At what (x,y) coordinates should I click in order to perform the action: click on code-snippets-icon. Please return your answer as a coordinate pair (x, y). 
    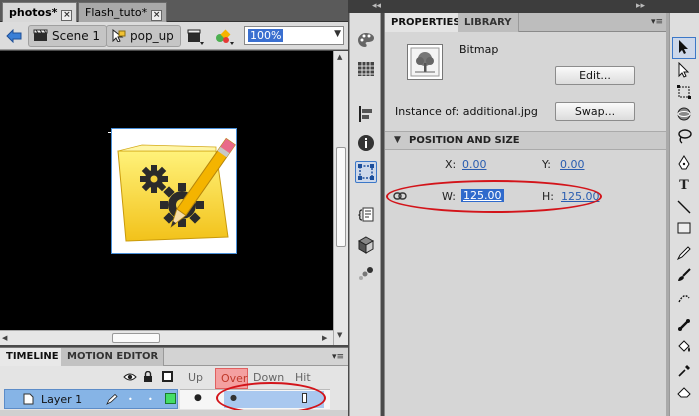
    Looking at the image, I should click on (366, 215).